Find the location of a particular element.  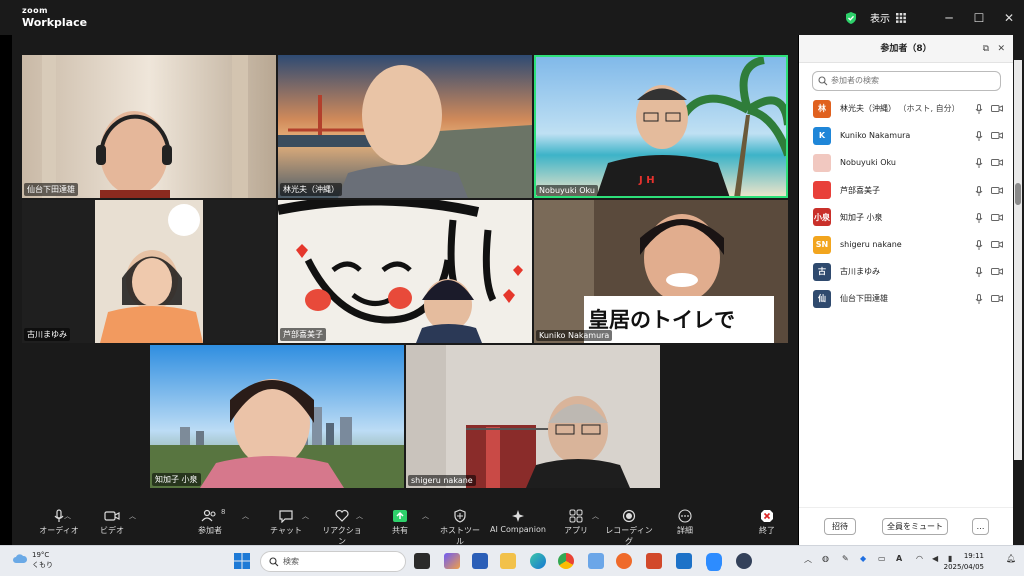

grid-icon is located at coordinates (901, 17).